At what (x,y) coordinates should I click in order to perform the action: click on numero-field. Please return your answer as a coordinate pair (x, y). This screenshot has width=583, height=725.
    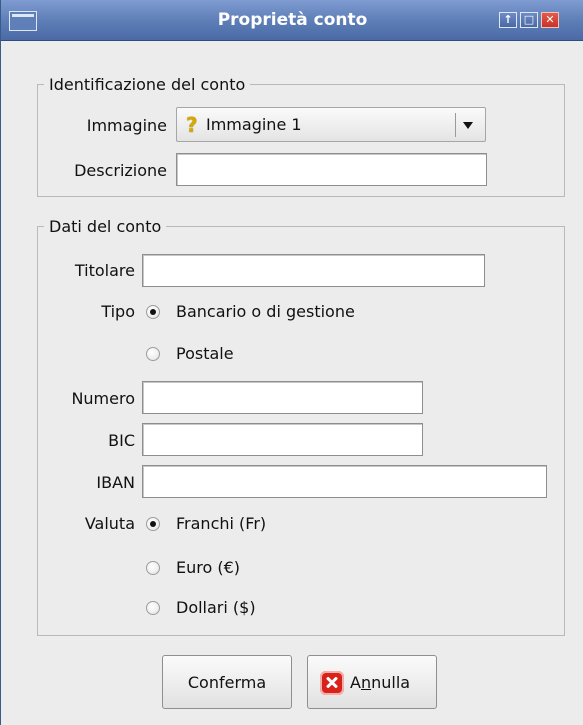
    Looking at the image, I should click on (282, 397).